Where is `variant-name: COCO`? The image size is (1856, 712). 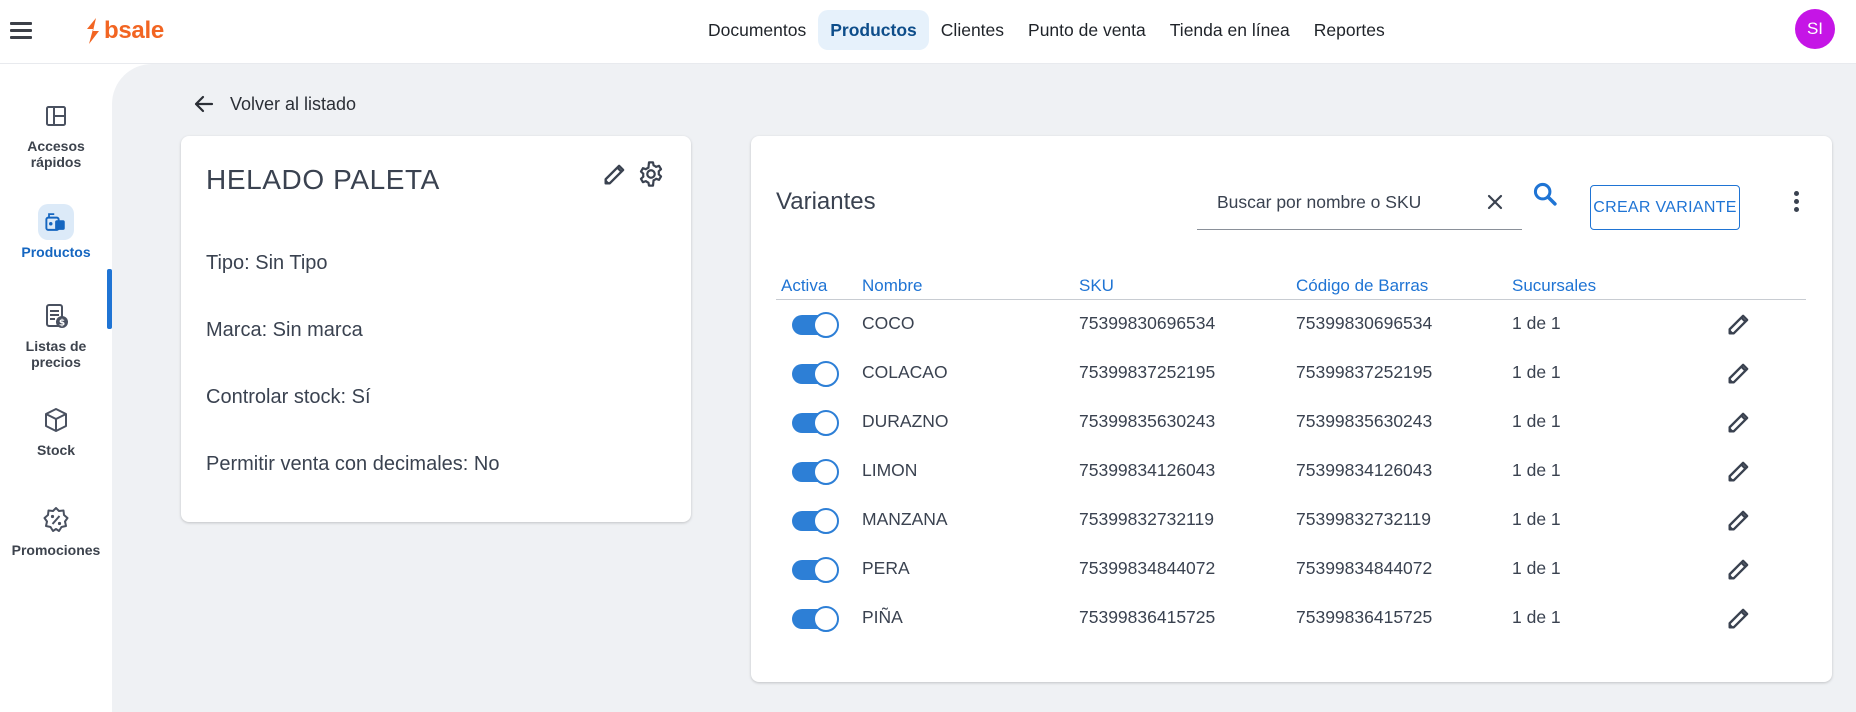
variant-name: COCO is located at coordinates (888, 323).